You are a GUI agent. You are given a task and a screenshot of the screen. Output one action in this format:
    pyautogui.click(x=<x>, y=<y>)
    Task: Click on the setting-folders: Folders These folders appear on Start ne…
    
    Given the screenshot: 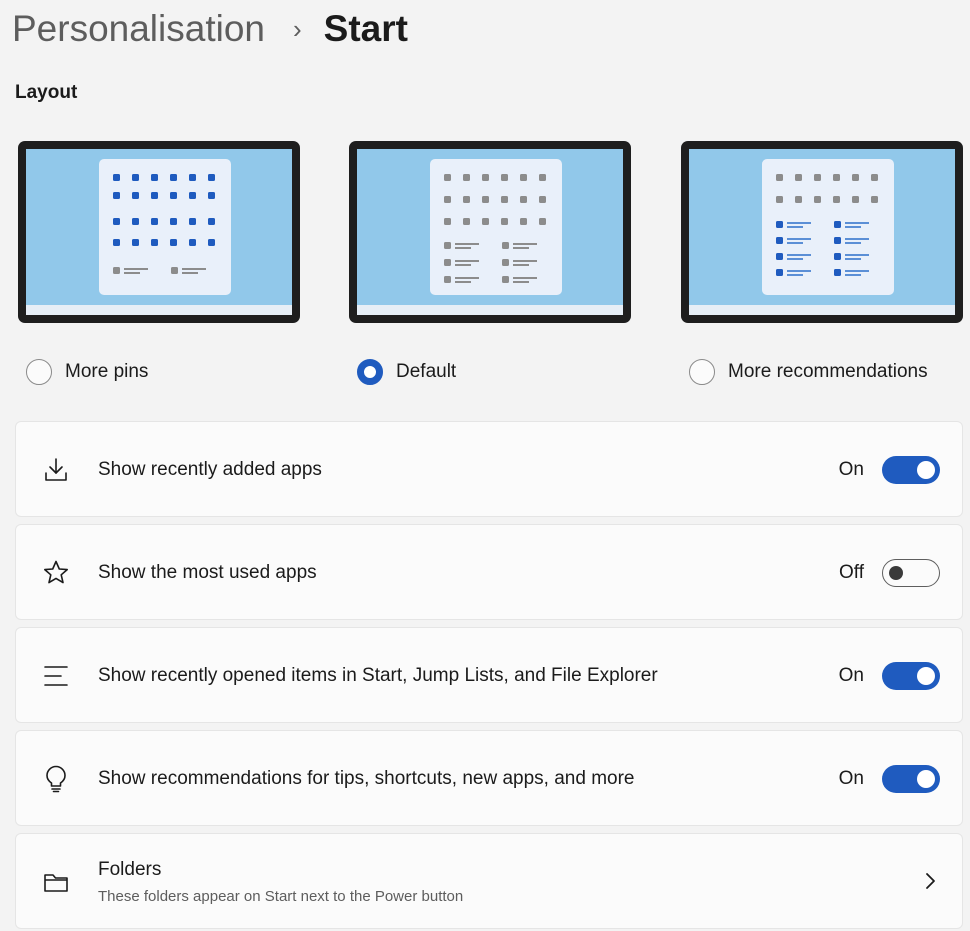 What is the action you would take?
    pyautogui.click(x=489, y=881)
    